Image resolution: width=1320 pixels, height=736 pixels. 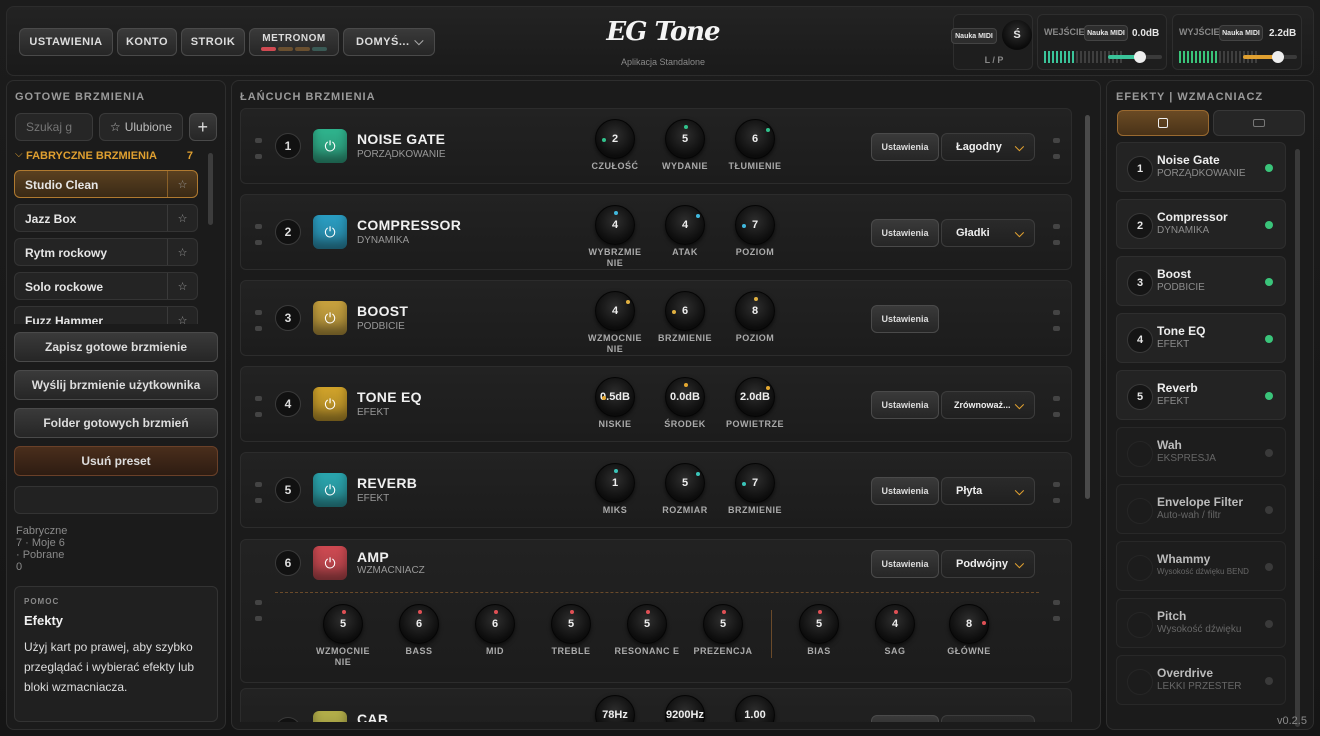 What do you see at coordinates (419, 624) in the screenshot?
I see `amp-knob: 6` at bounding box center [419, 624].